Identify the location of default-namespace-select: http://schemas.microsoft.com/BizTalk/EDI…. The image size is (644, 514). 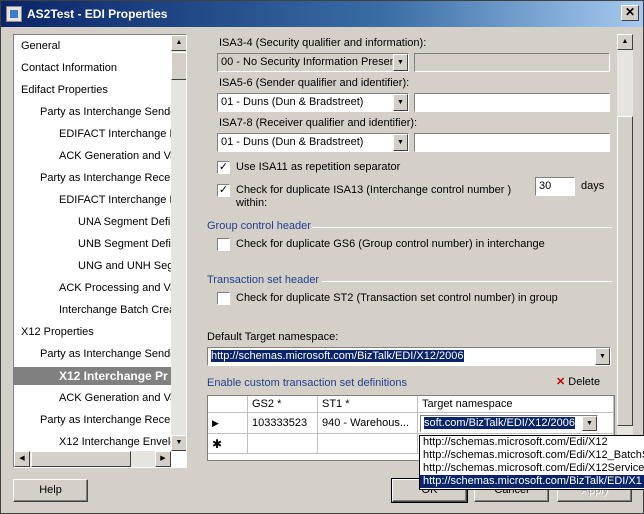
(409, 356).